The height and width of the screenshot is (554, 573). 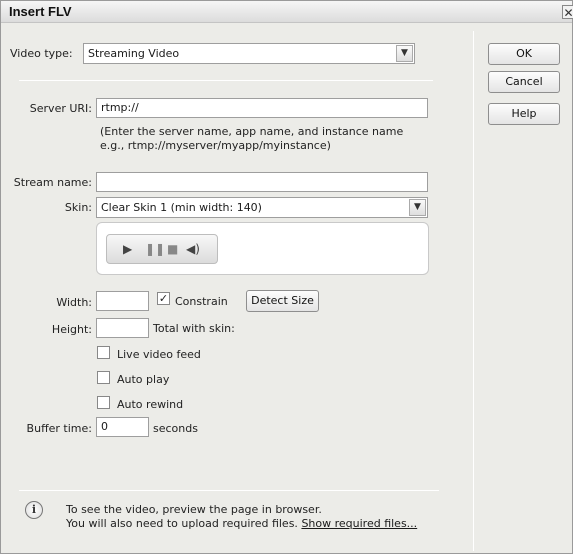 What do you see at coordinates (159, 354) in the screenshot?
I see `live-video-feed-label: Live video feed` at bounding box center [159, 354].